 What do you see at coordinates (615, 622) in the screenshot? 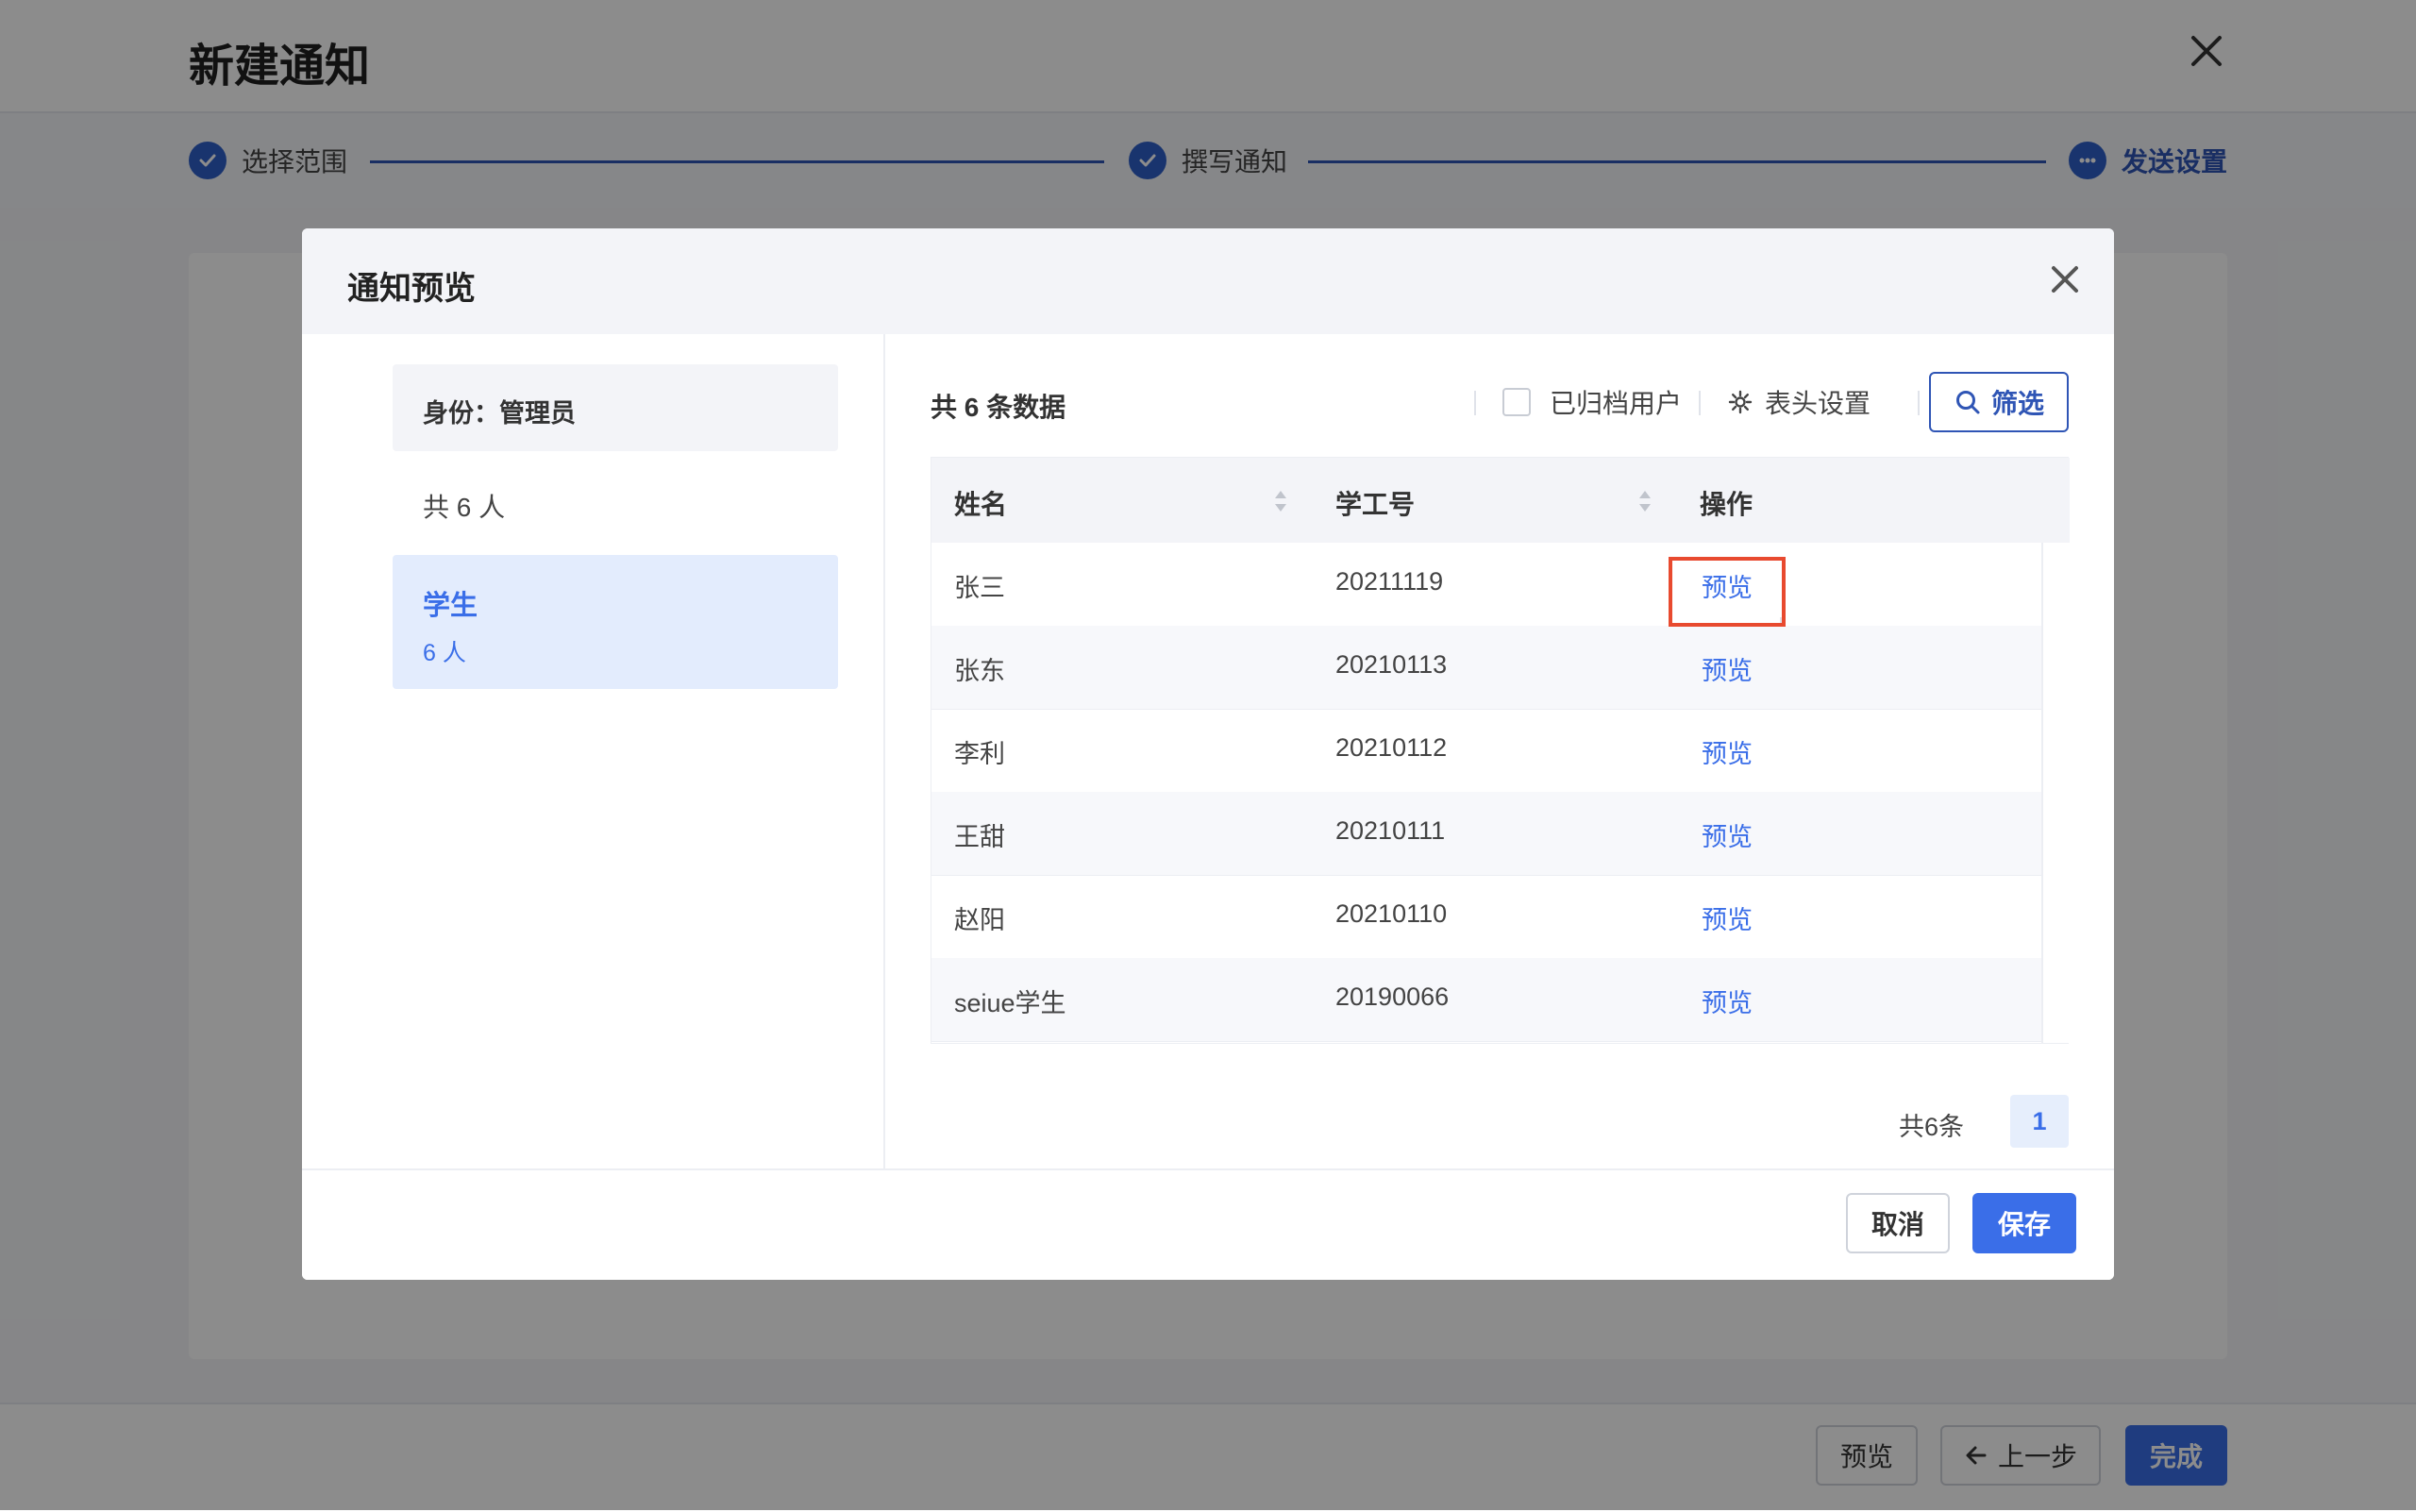
I see `group-item-students: 学生 6 人` at bounding box center [615, 622].